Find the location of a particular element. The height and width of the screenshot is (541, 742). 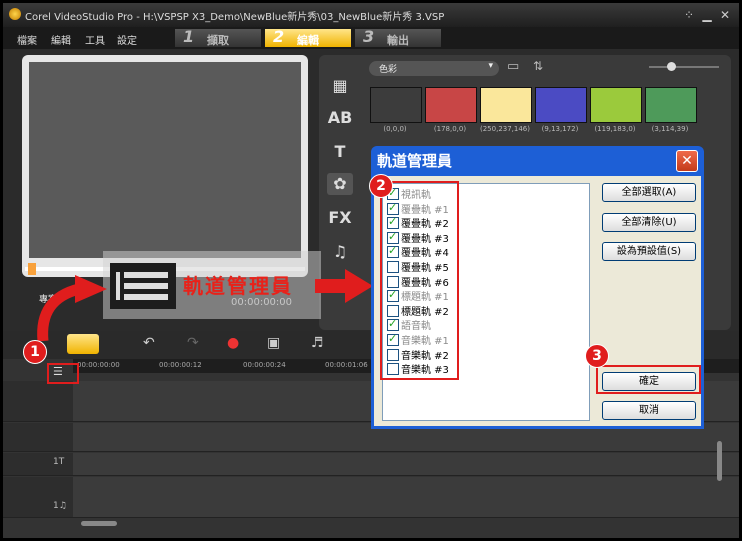

swatch-label: (119,183,0) is located at coordinates (615, 129).